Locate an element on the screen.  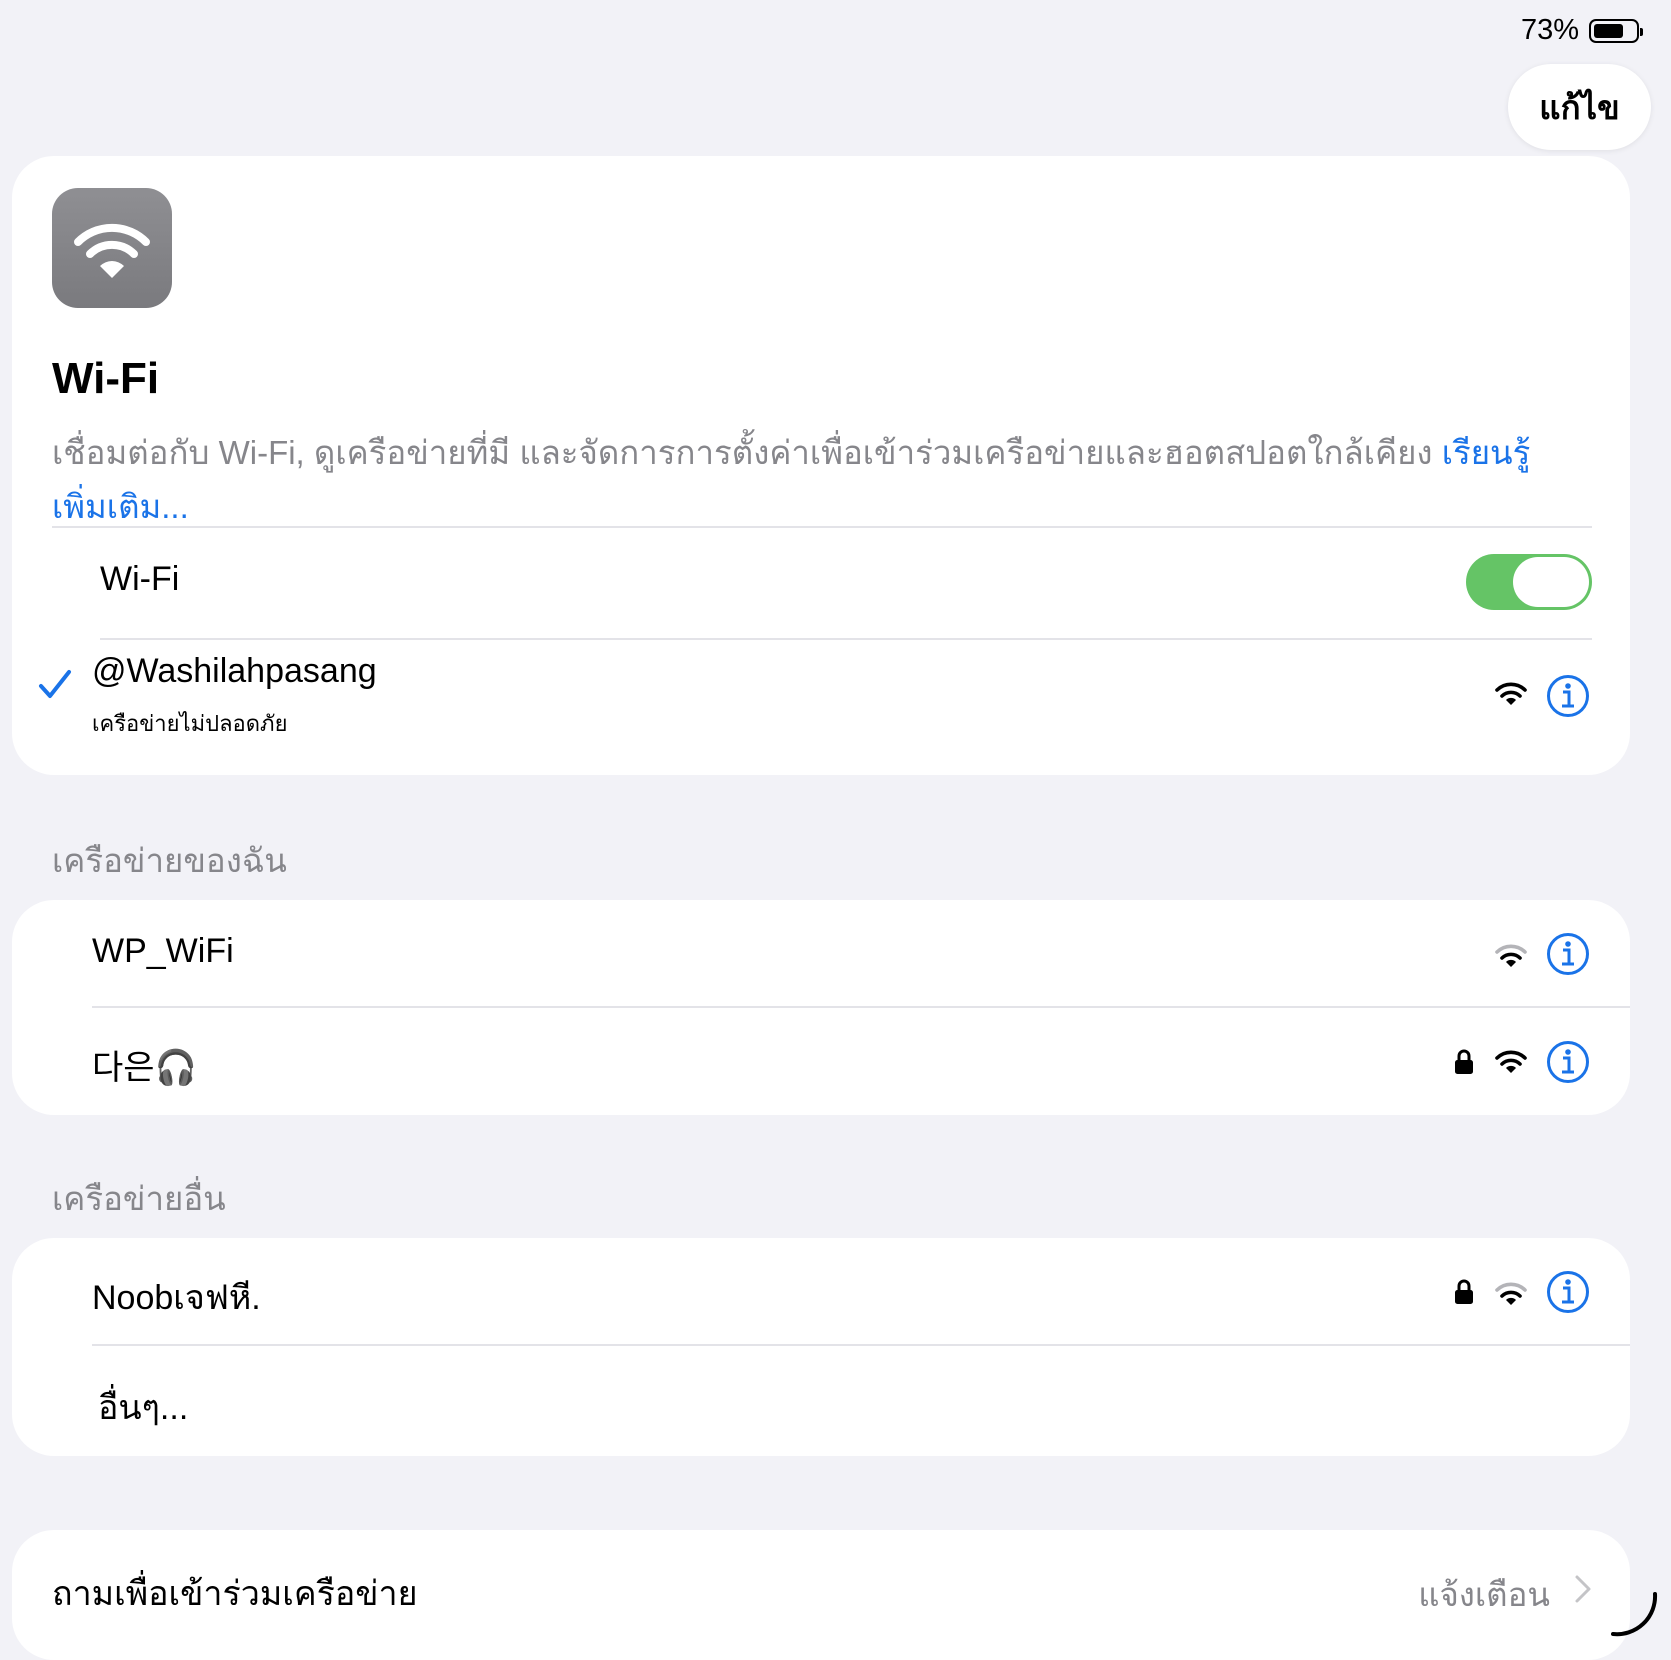
my-networks-card: WP_WiFi 다은🎧 is located at coordinates (821, 1007).